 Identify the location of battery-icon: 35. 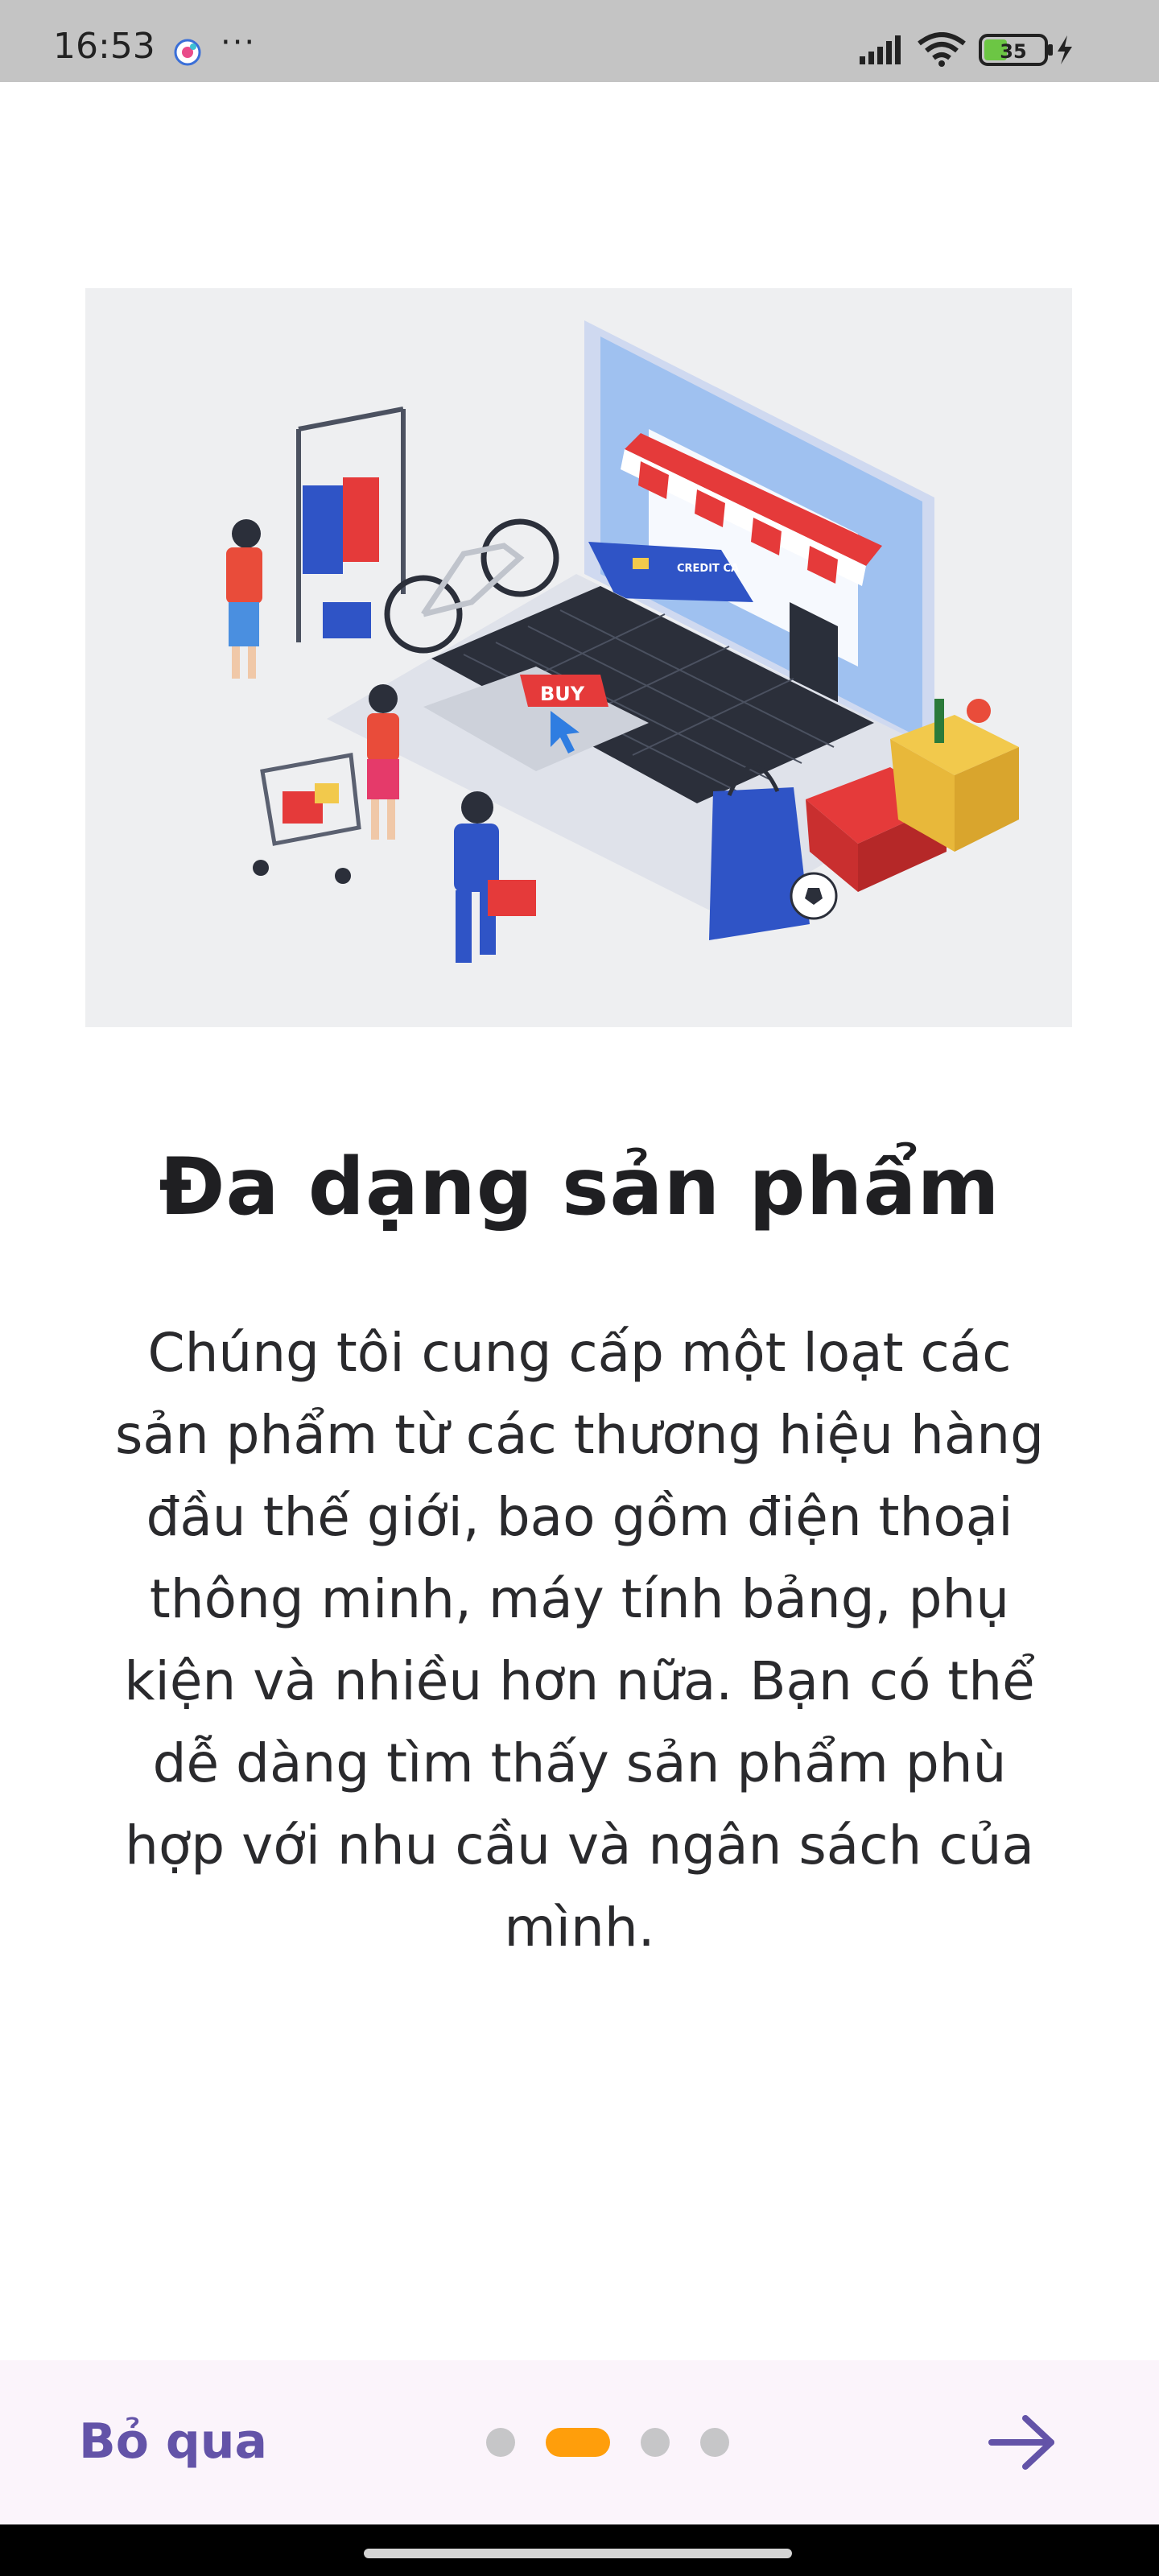
(1016, 50).